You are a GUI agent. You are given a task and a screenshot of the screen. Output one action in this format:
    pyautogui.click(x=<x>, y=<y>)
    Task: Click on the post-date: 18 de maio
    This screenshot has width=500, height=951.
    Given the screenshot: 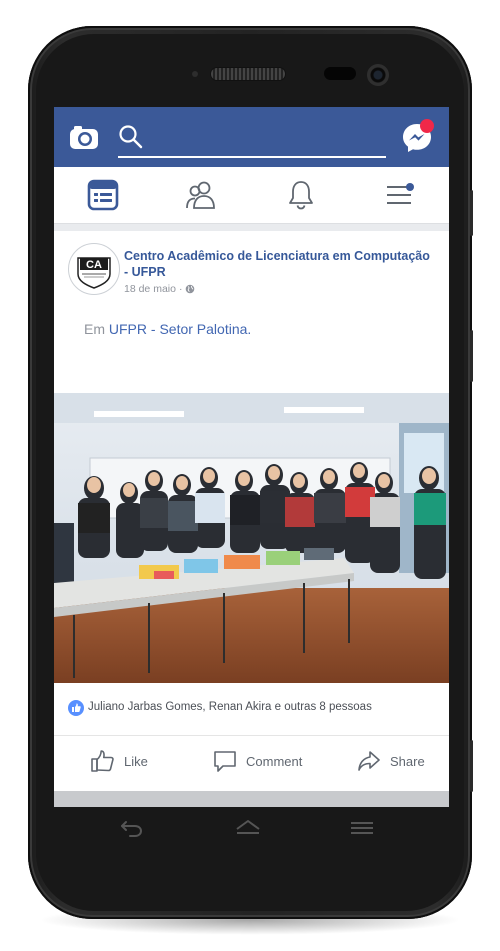 What is the action you would take?
    pyautogui.click(x=150, y=289)
    